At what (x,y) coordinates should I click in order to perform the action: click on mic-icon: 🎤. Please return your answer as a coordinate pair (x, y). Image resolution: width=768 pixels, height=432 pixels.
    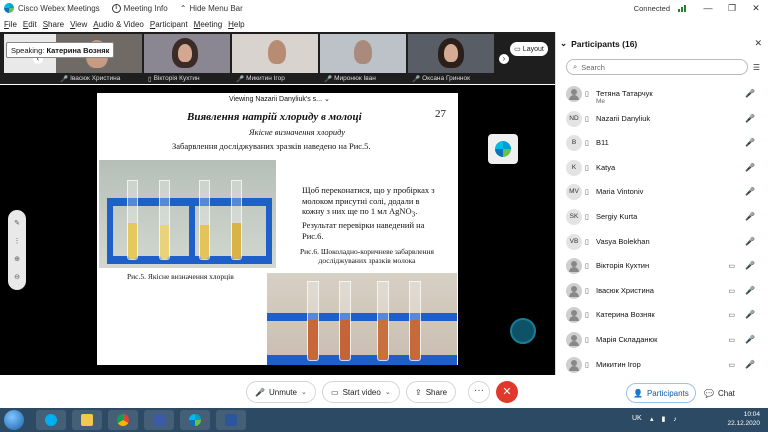
    Looking at the image, I should click on (750, 314).